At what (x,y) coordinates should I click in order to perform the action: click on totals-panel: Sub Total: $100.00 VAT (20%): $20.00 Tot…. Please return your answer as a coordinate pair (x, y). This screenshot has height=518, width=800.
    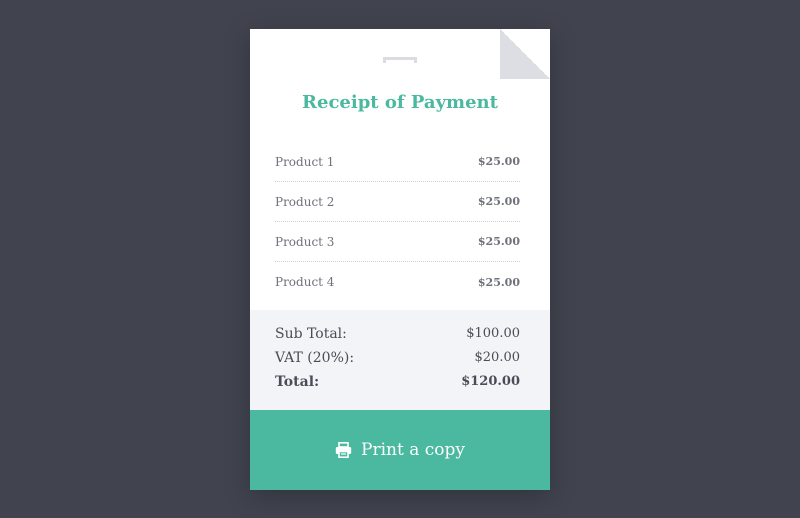
    Looking at the image, I should click on (400, 360).